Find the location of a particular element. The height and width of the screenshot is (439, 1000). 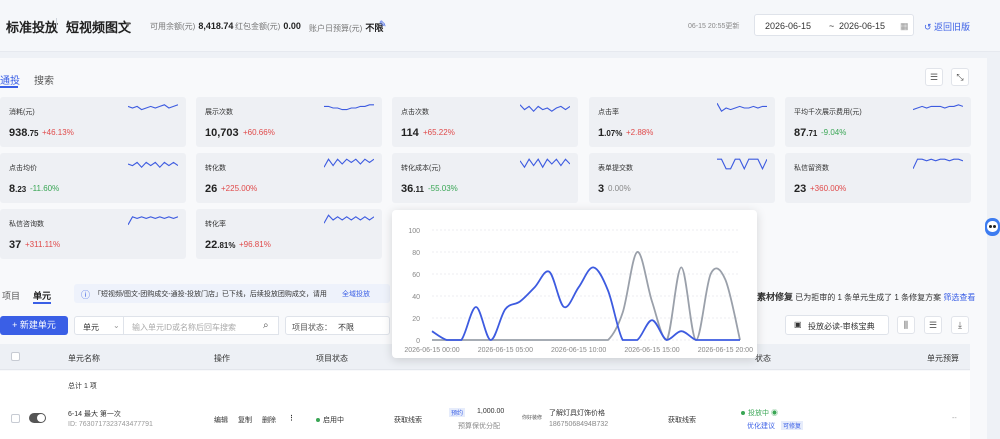

metric-label: 点击率 is located at coordinates (608, 112).